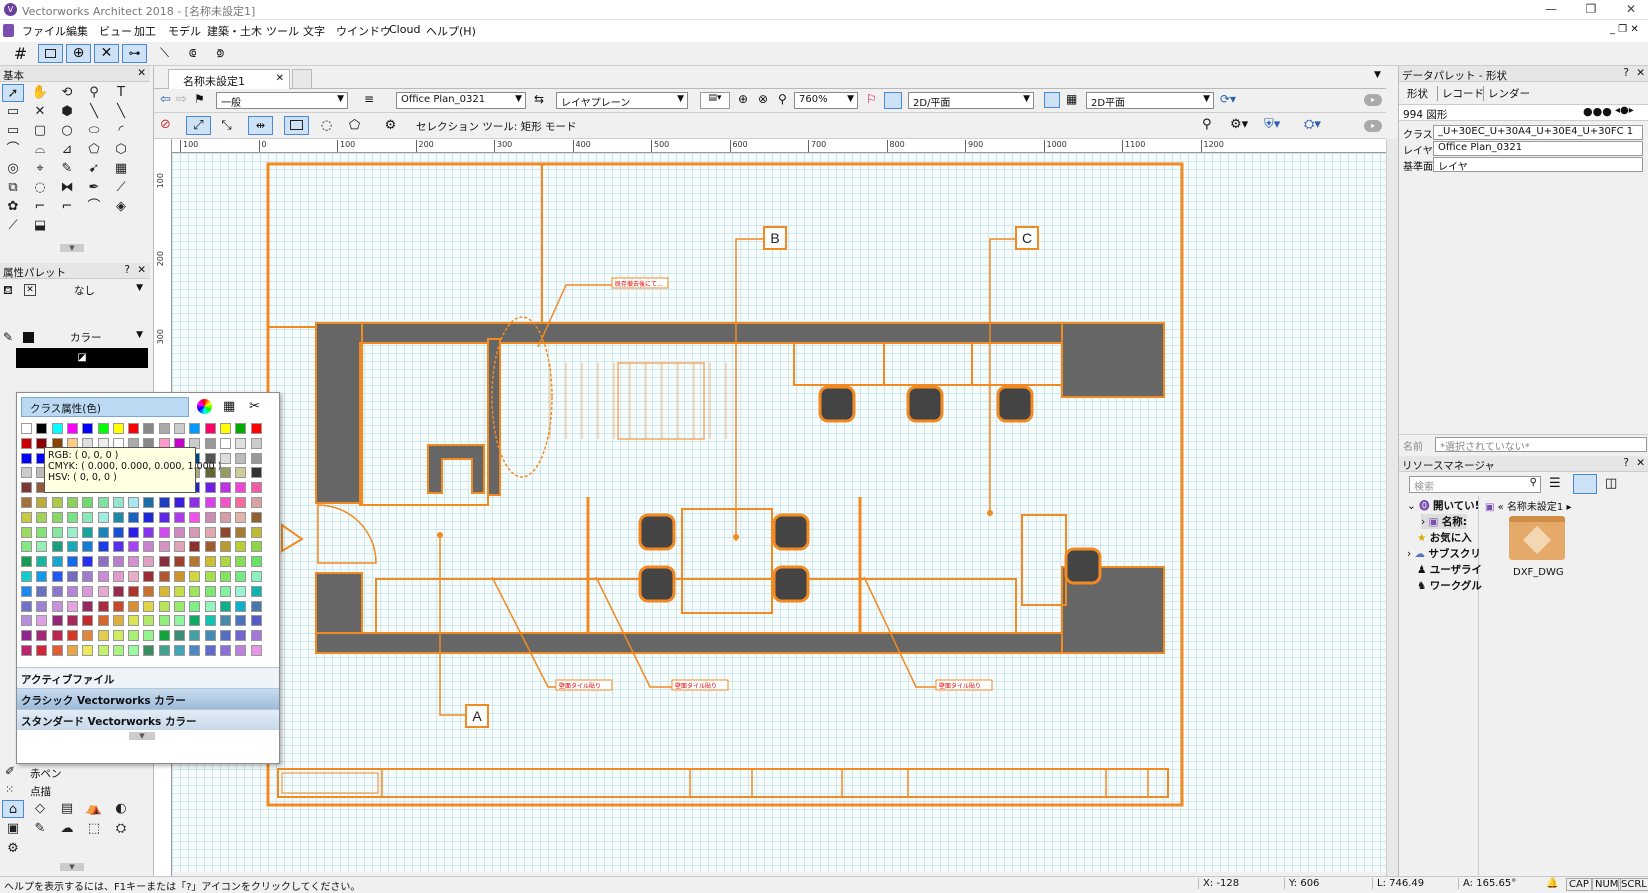  I want to click on building-toolset-icon: ⌂, so click(13, 809).